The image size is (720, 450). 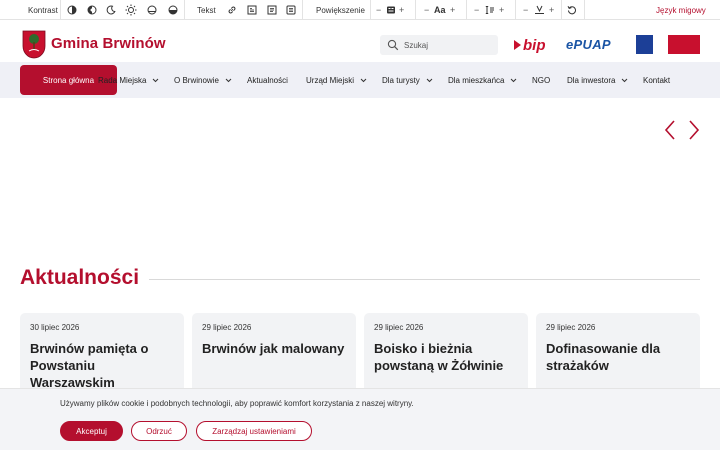 What do you see at coordinates (694, 130) in the screenshot?
I see `chevron-right-icon` at bounding box center [694, 130].